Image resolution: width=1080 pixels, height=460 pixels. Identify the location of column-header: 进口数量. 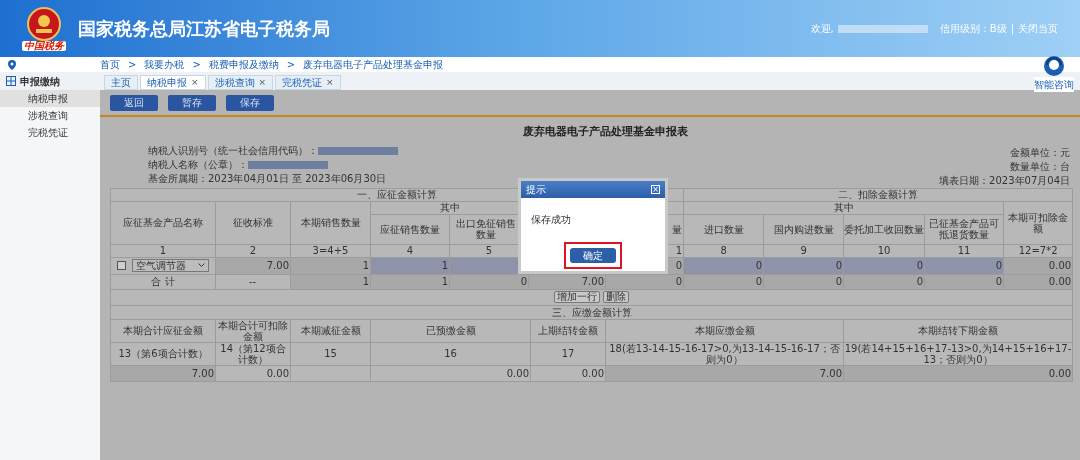
(723, 229).